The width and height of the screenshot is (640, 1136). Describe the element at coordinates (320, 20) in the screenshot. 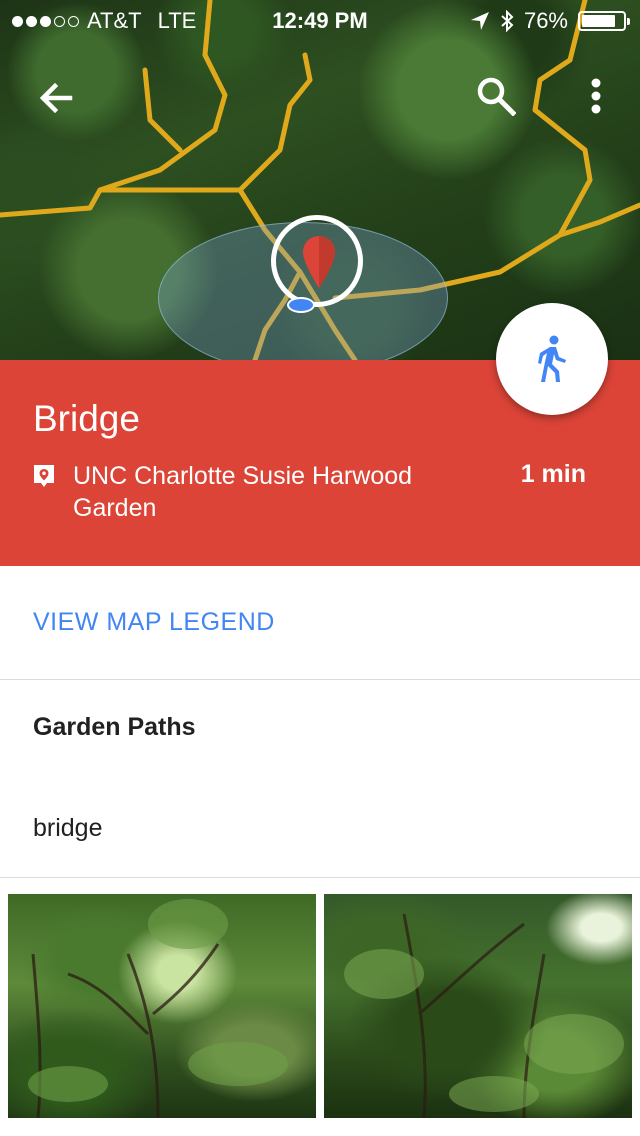

I see `status-bar: AT&T LTE 12:49 PM 76%` at that location.